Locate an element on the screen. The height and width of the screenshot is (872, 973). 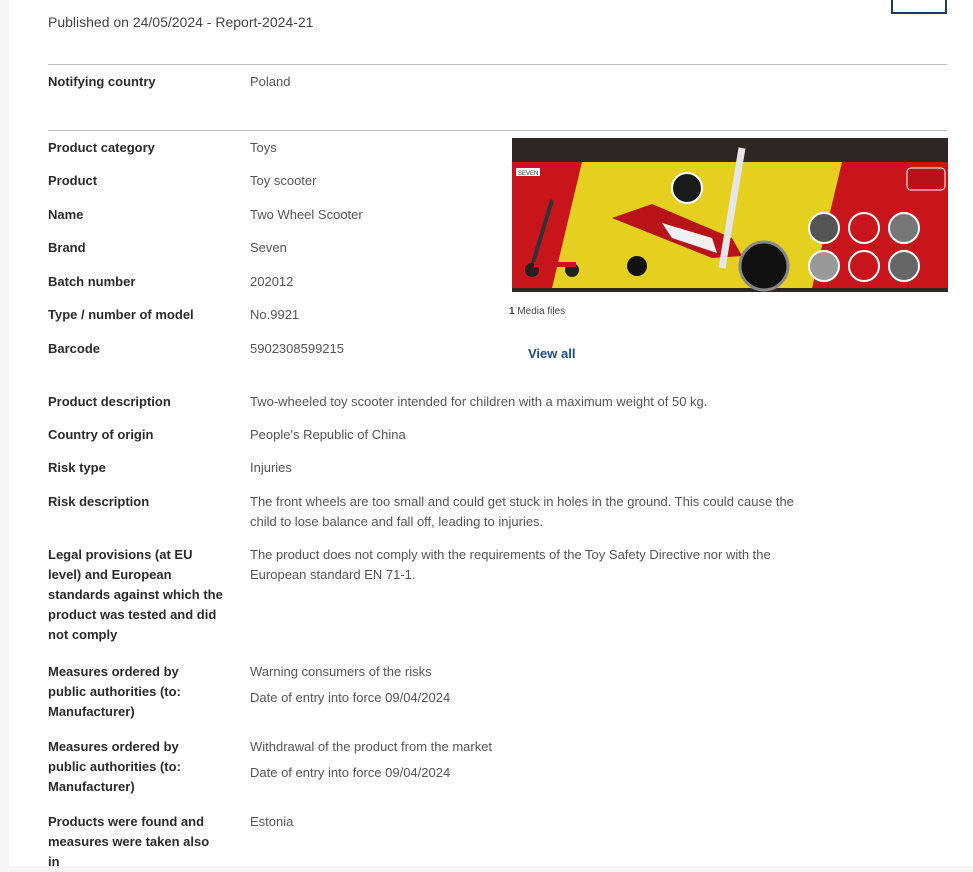
notifying-country-label: Notifying country is located at coordinates (102, 81).